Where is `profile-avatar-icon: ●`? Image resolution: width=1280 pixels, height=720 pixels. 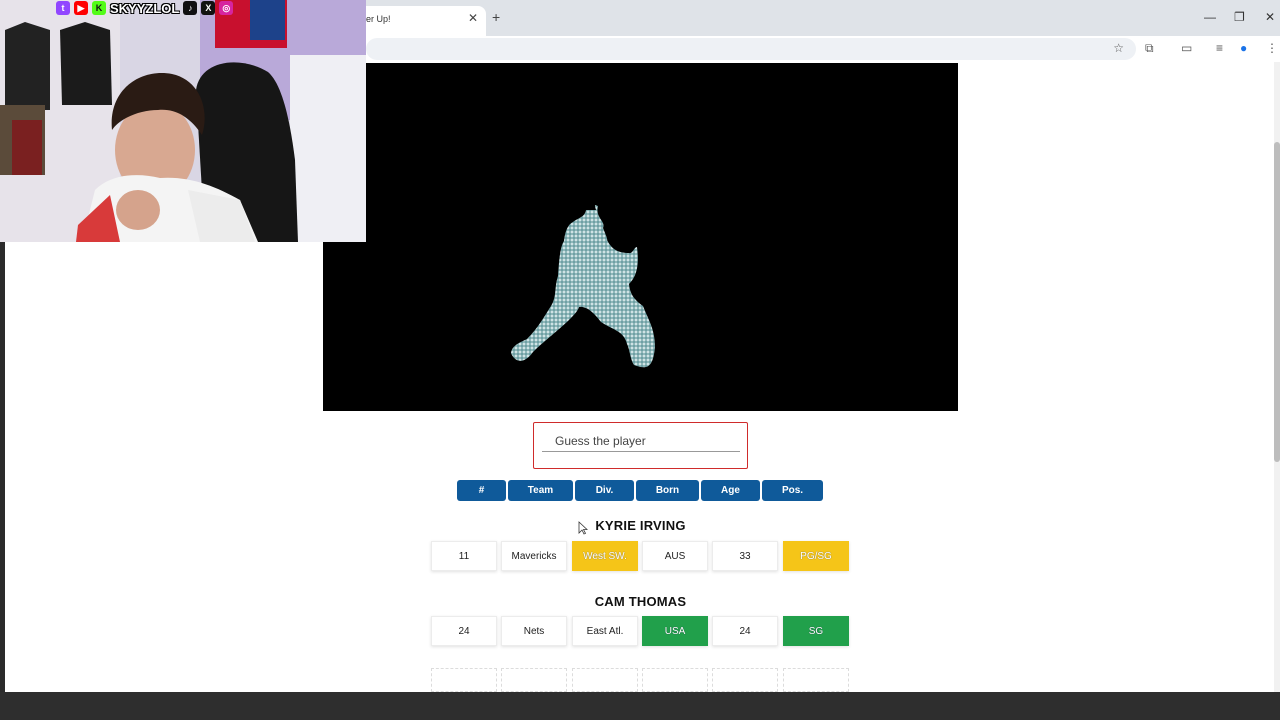 profile-avatar-icon: ● is located at coordinates (1243, 48).